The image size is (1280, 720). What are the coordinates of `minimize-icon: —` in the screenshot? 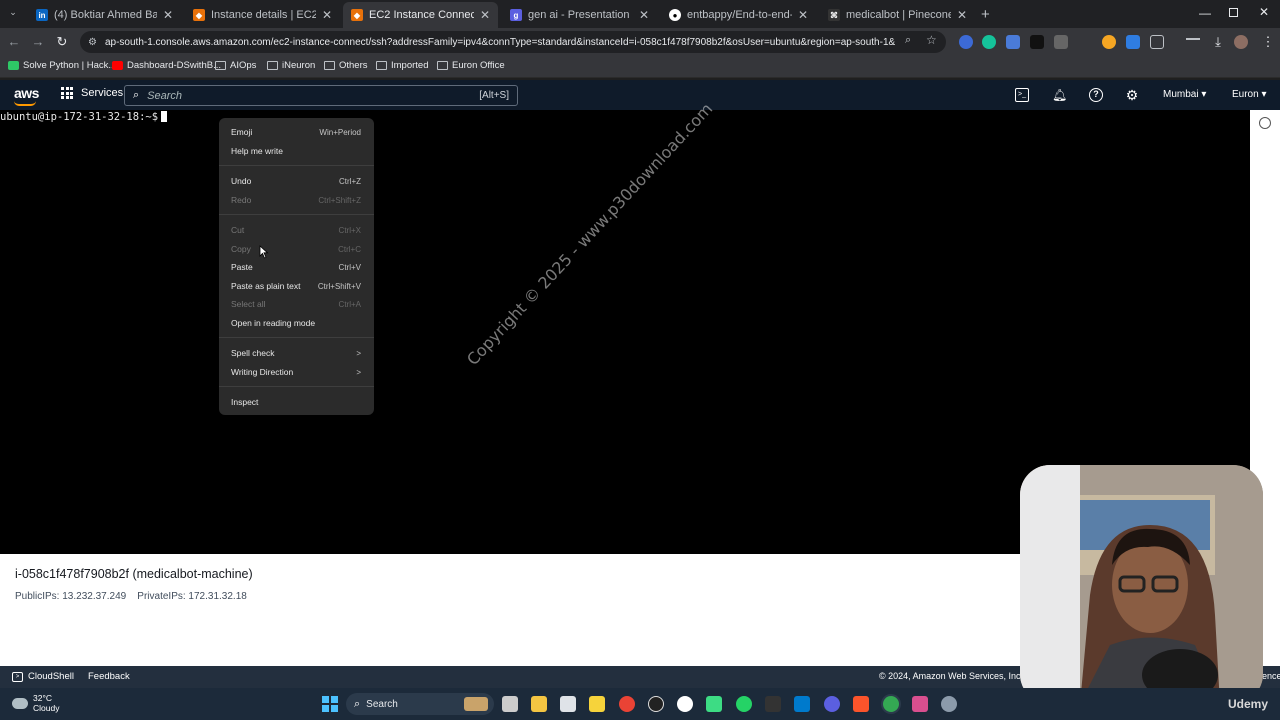 It's located at (1205, 13).